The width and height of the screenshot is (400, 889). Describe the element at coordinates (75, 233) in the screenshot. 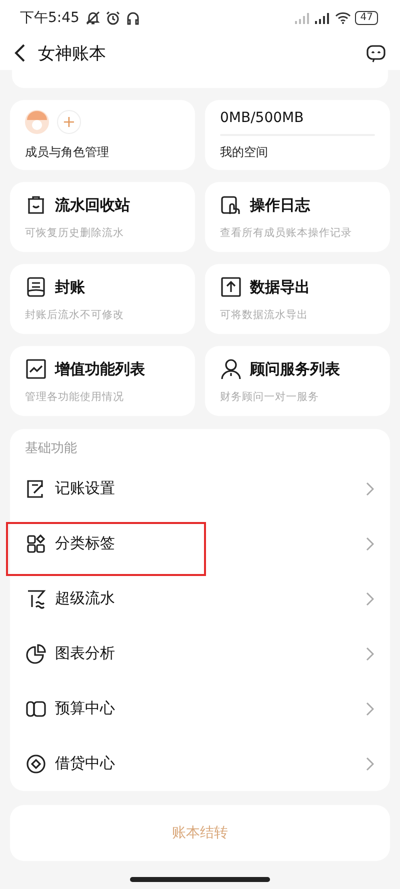

I see `tile-subtitle: 可恢复历史删除流水` at that location.